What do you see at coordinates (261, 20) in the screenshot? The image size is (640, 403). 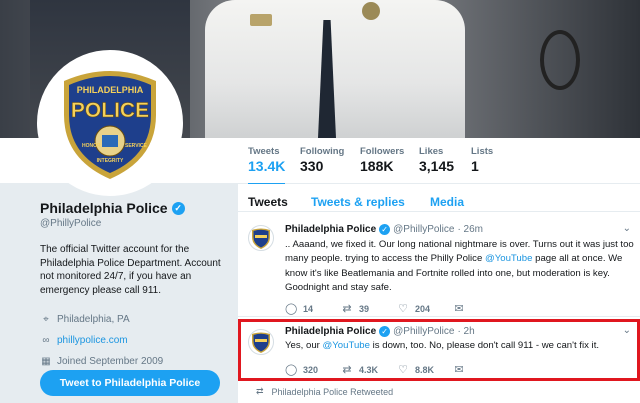 I see `header-photo-nameplate` at bounding box center [261, 20].